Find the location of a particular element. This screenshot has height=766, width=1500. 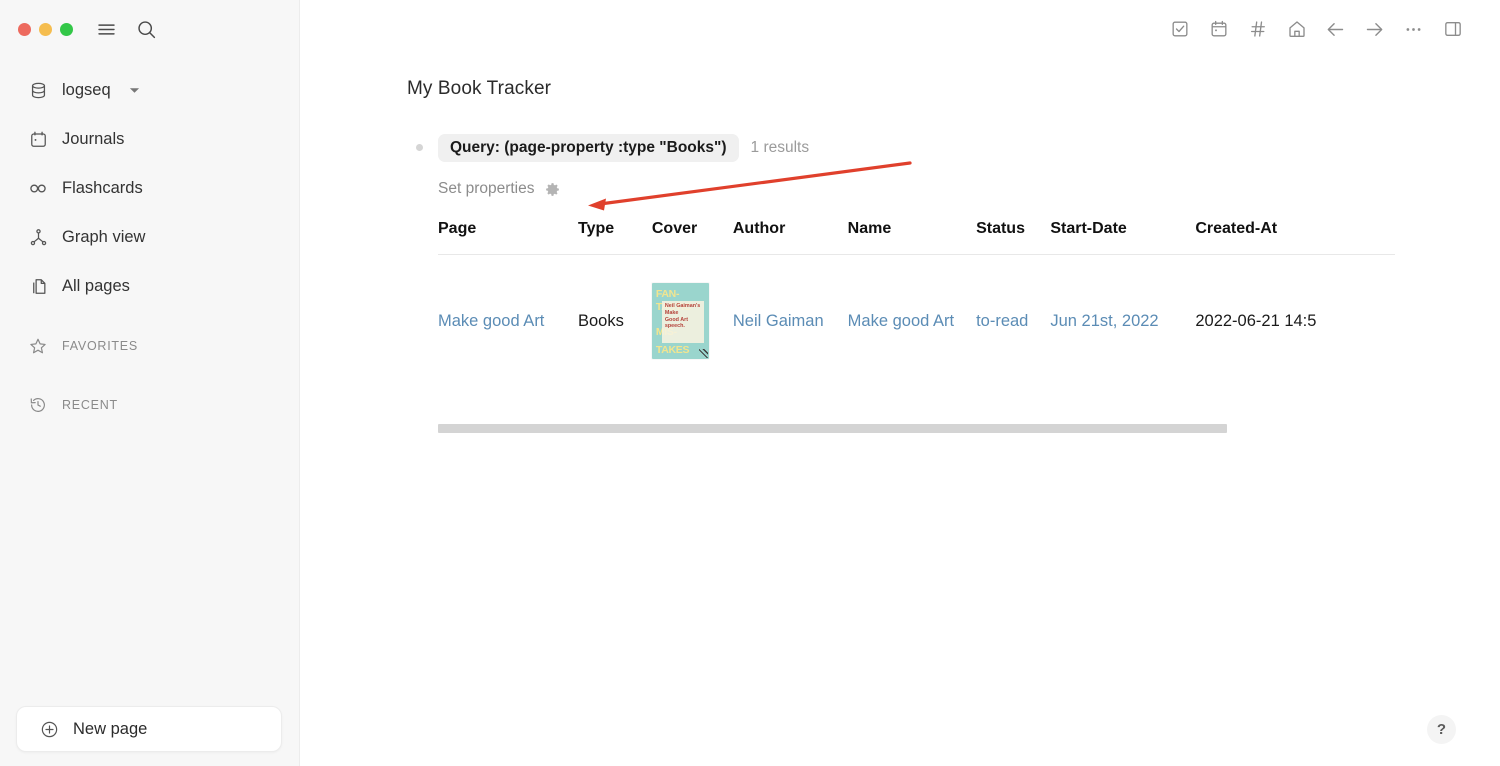

search-icon is located at coordinates (146, 29).